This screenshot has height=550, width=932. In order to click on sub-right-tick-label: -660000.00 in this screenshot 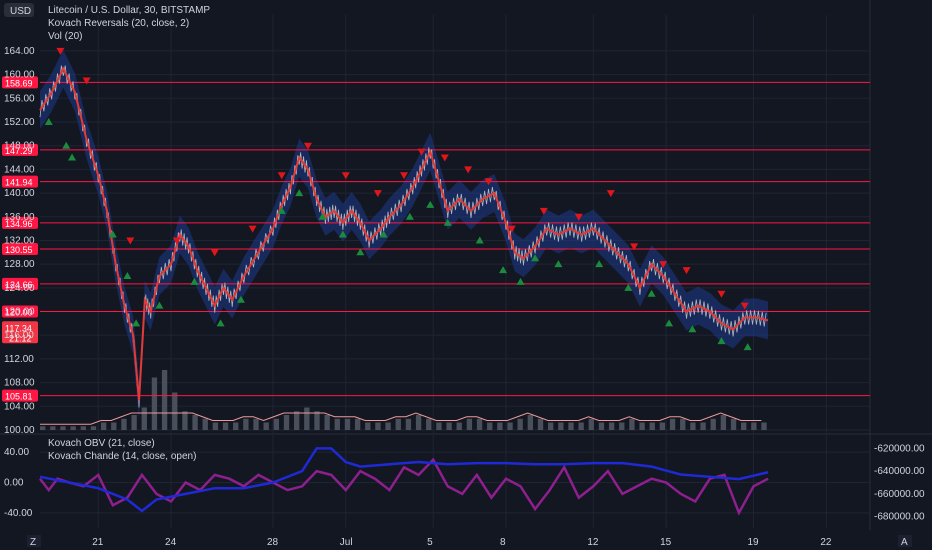, I will do `click(899, 494)`.